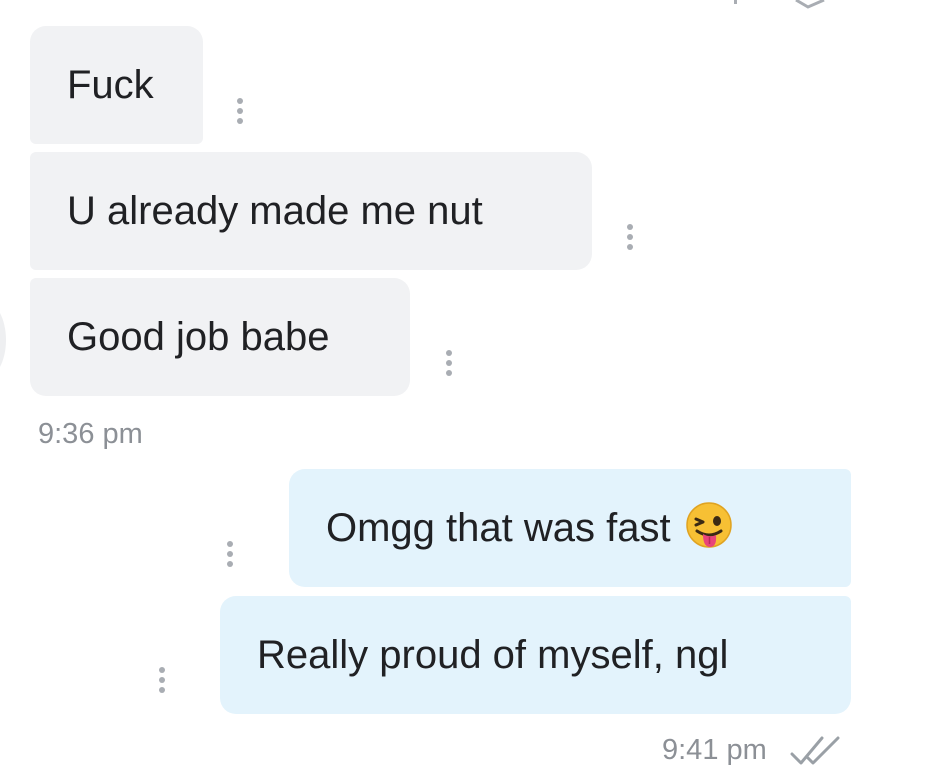  I want to click on outgoing-message: Omgg that was fast, so click(570, 528).